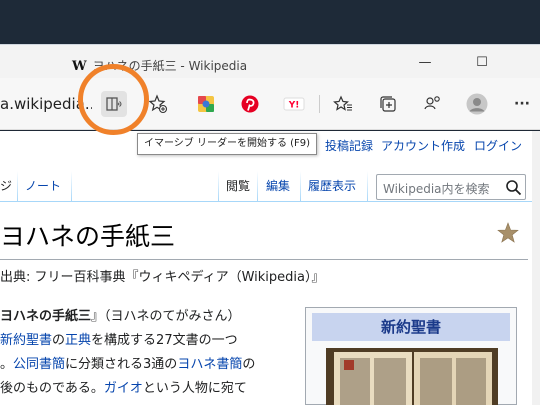 Image resolution: width=540 pixels, height=405 pixels. I want to click on bible-manuscript-image, so click(412, 376).